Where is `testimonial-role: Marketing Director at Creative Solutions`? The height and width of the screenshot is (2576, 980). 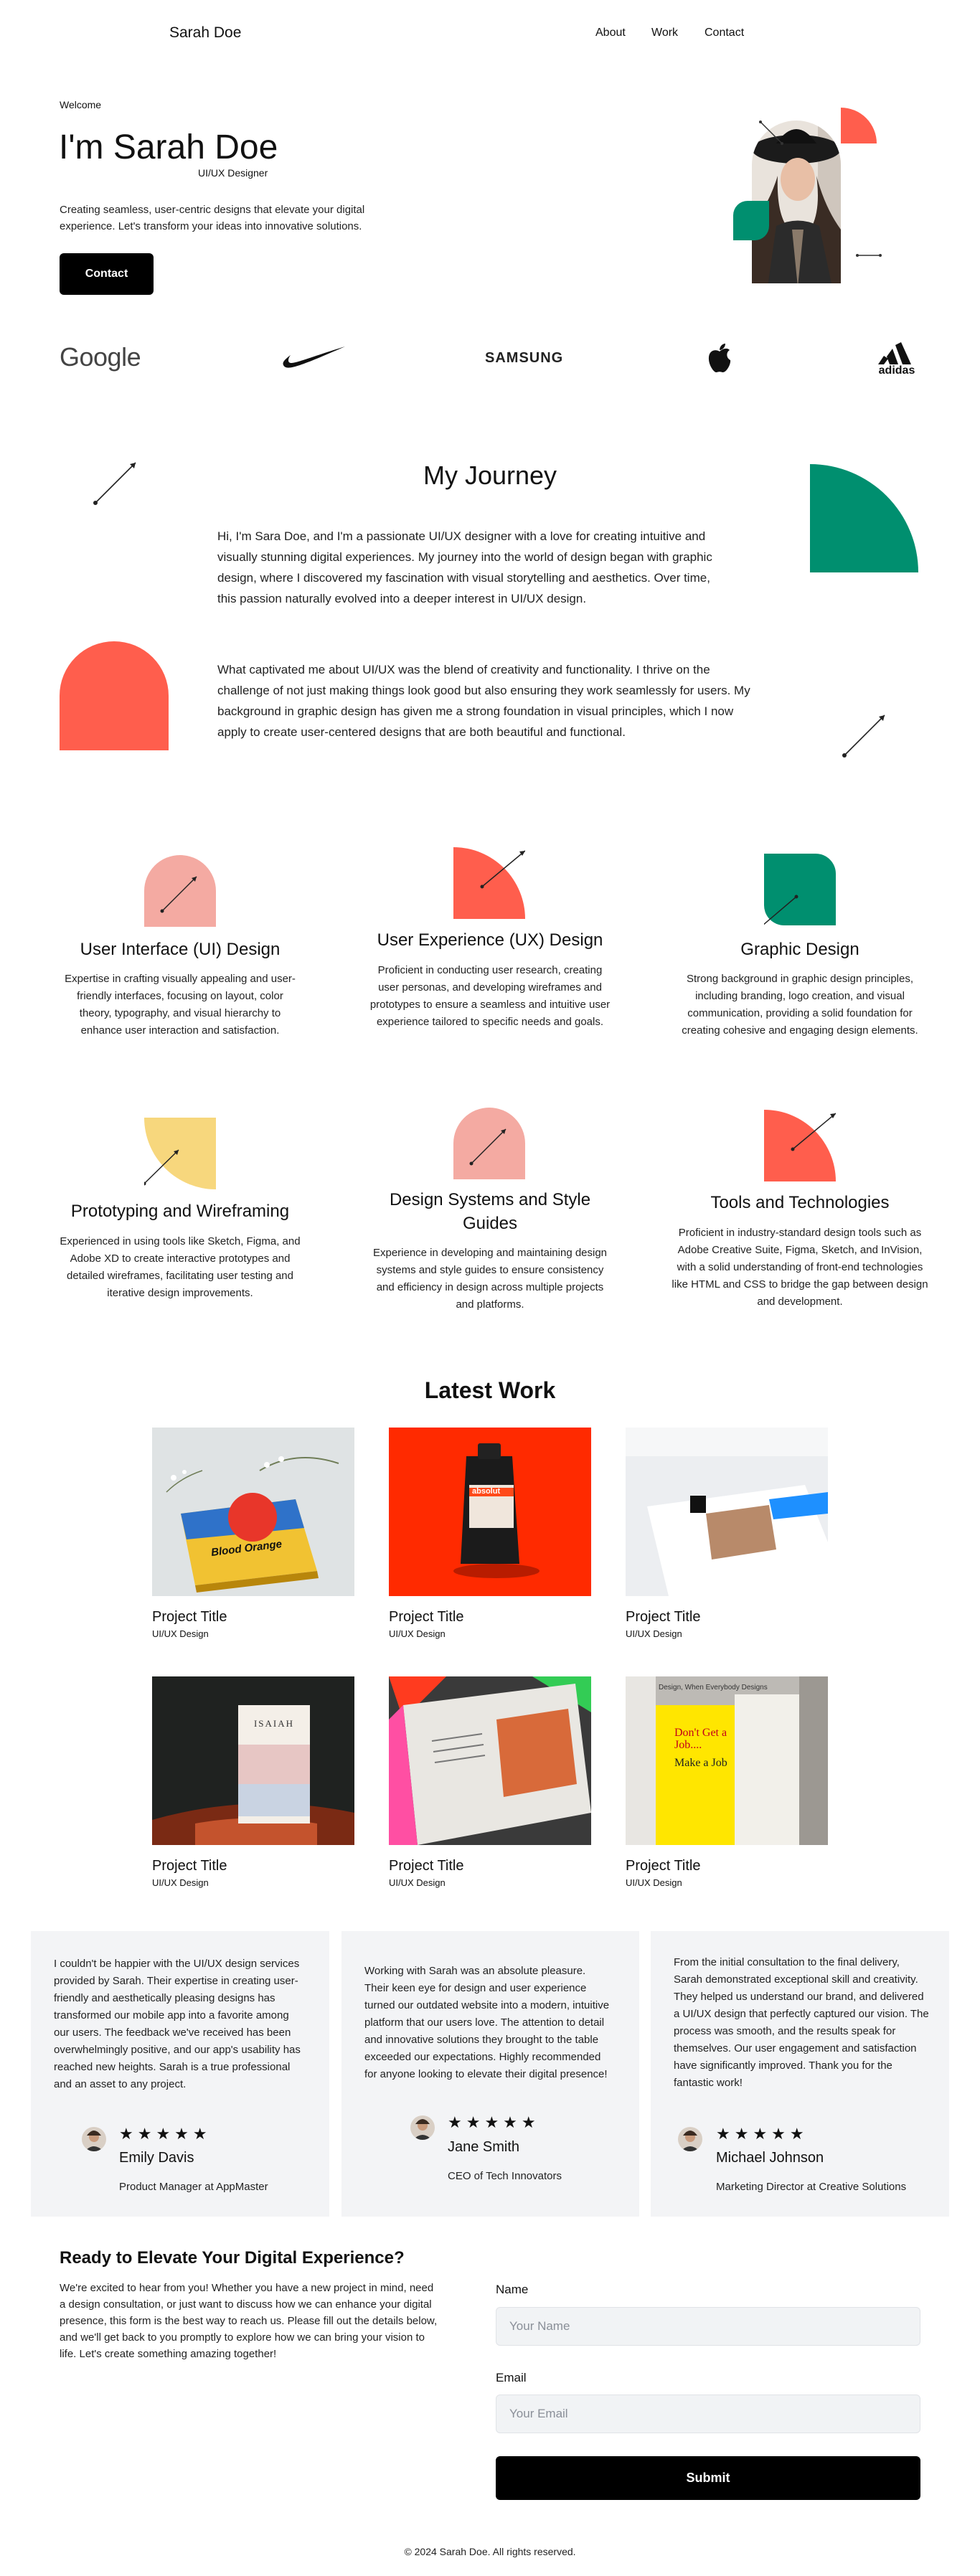 testimonial-role: Marketing Director at Creative Solutions is located at coordinates (811, 2187).